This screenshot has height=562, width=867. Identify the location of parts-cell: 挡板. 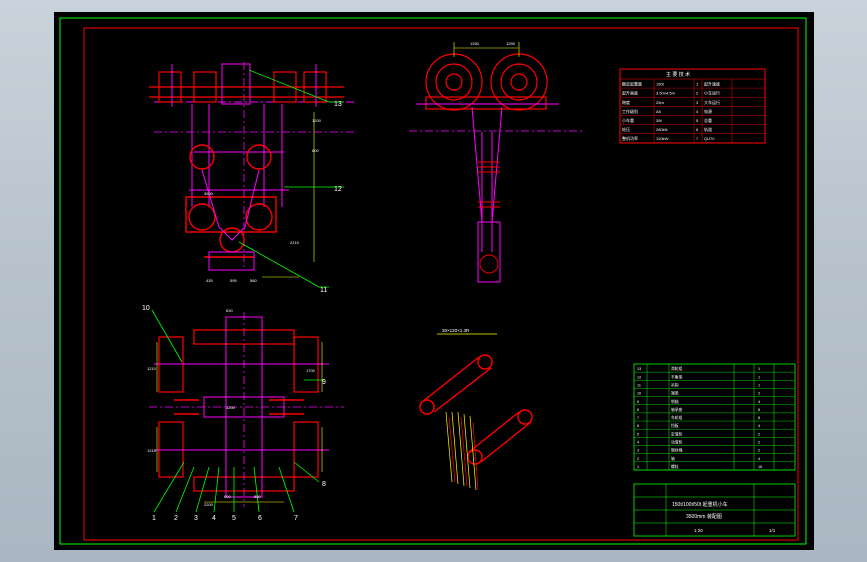
(675, 425).